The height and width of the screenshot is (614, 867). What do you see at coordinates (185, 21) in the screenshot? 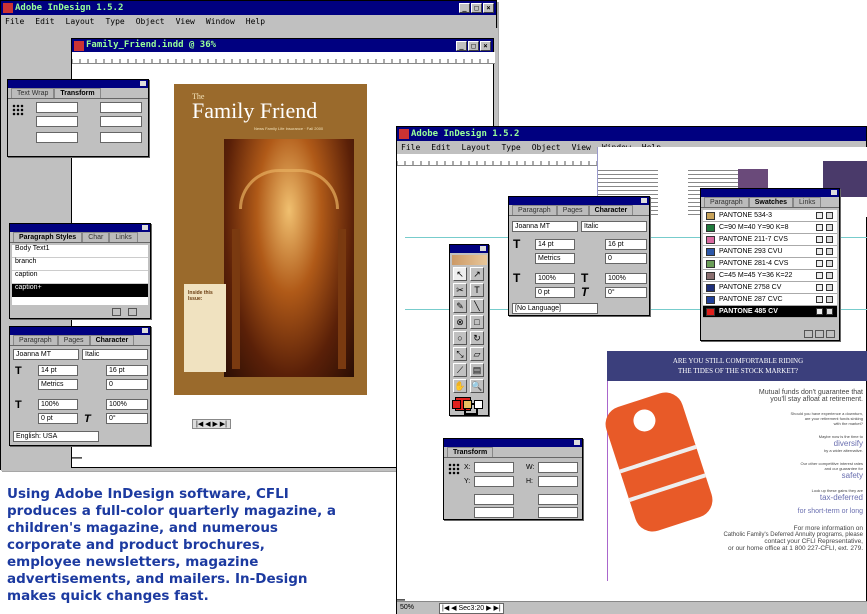
I see `menu-view: View` at bounding box center [185, 21].